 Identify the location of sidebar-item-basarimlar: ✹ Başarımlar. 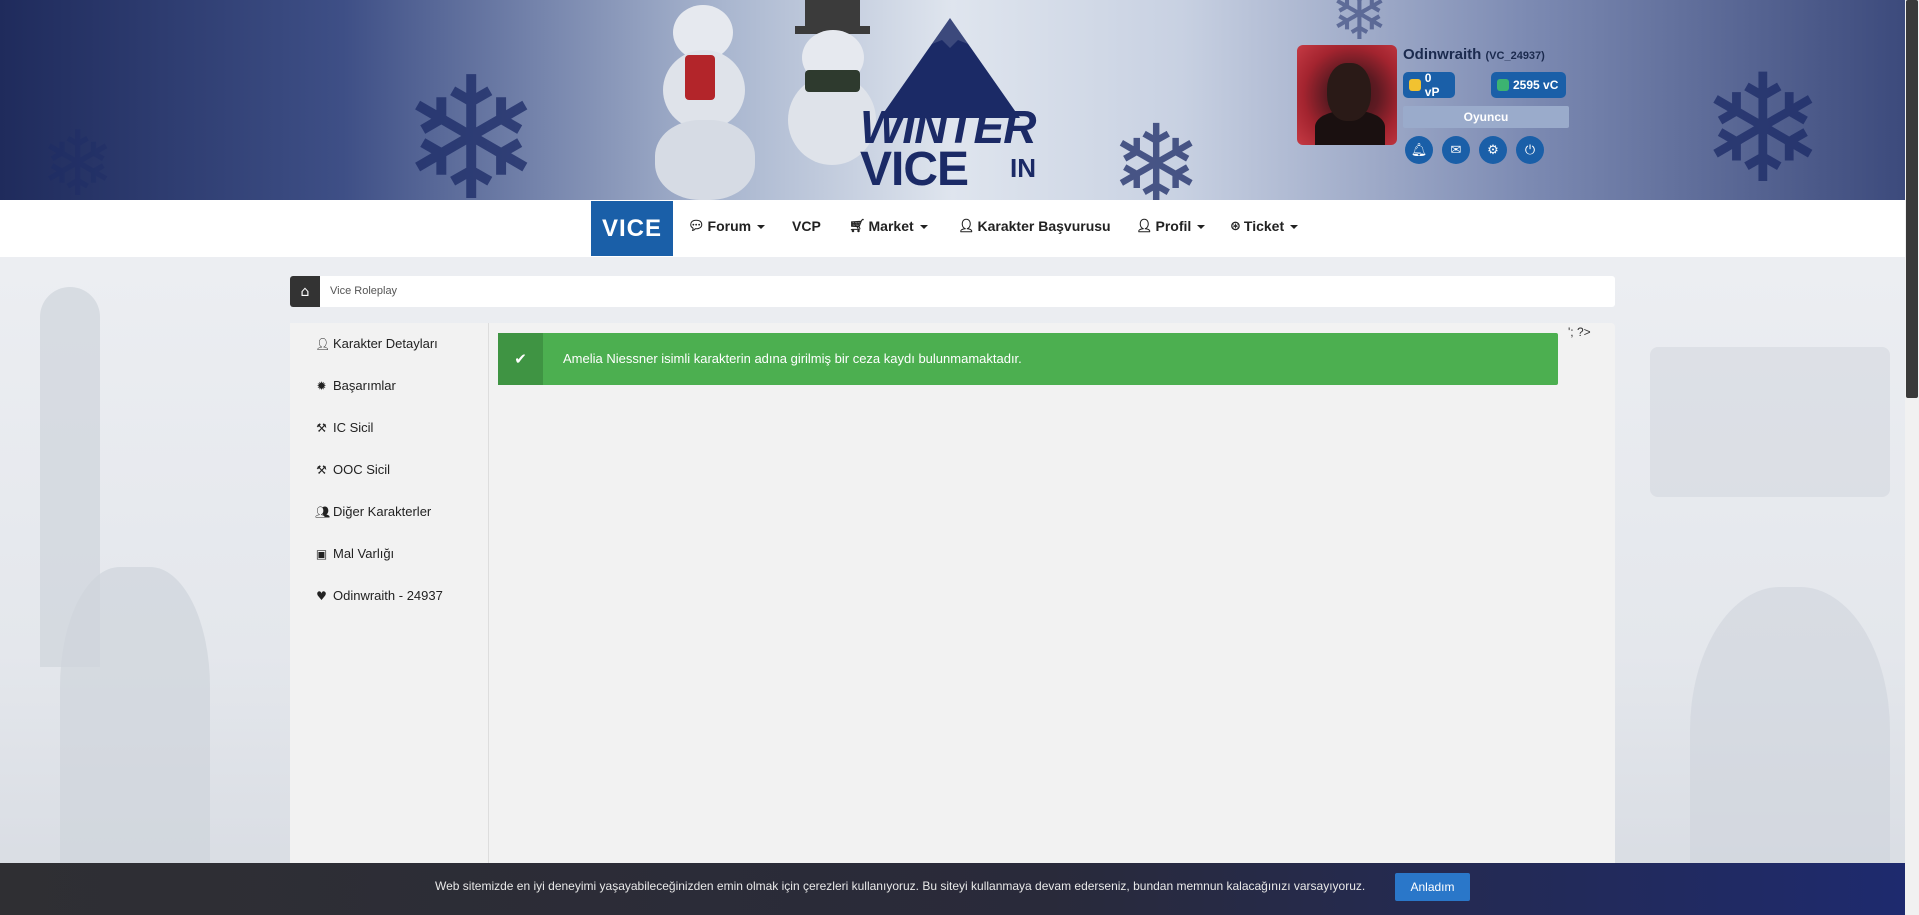
(355, 385).